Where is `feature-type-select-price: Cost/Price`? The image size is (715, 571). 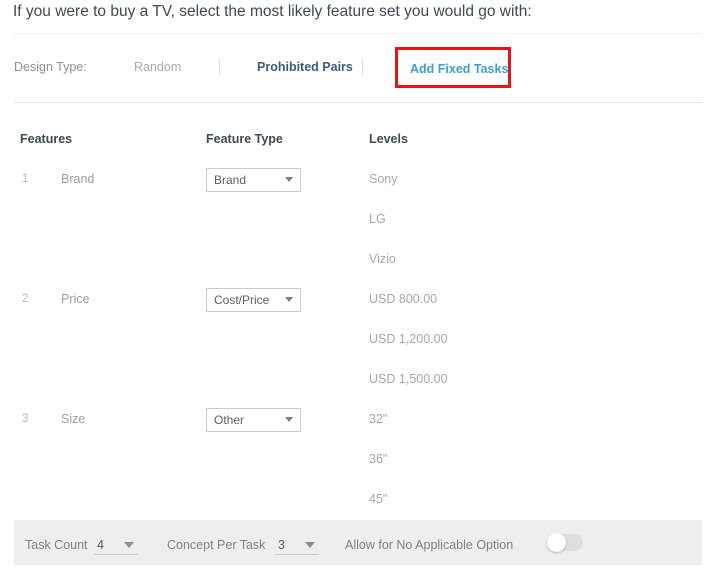
feature-type-select-price: Cost/Price is located at coordinates (253, 300).